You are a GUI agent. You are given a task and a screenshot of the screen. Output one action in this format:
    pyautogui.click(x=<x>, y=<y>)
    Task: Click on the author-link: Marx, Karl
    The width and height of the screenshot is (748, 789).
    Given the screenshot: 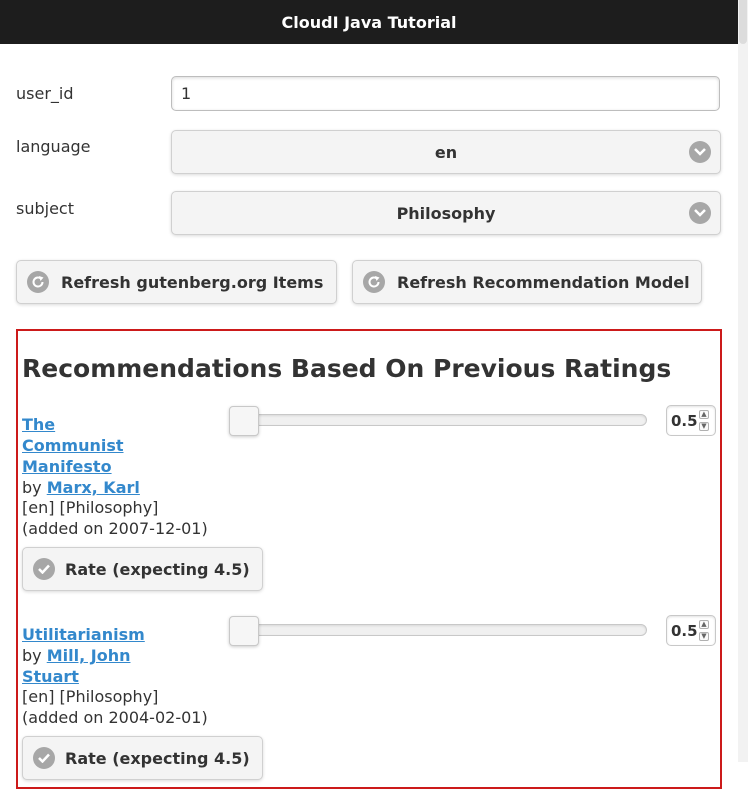 What is the action you would take?
    pyautogui.click(x=93, y=487)
    